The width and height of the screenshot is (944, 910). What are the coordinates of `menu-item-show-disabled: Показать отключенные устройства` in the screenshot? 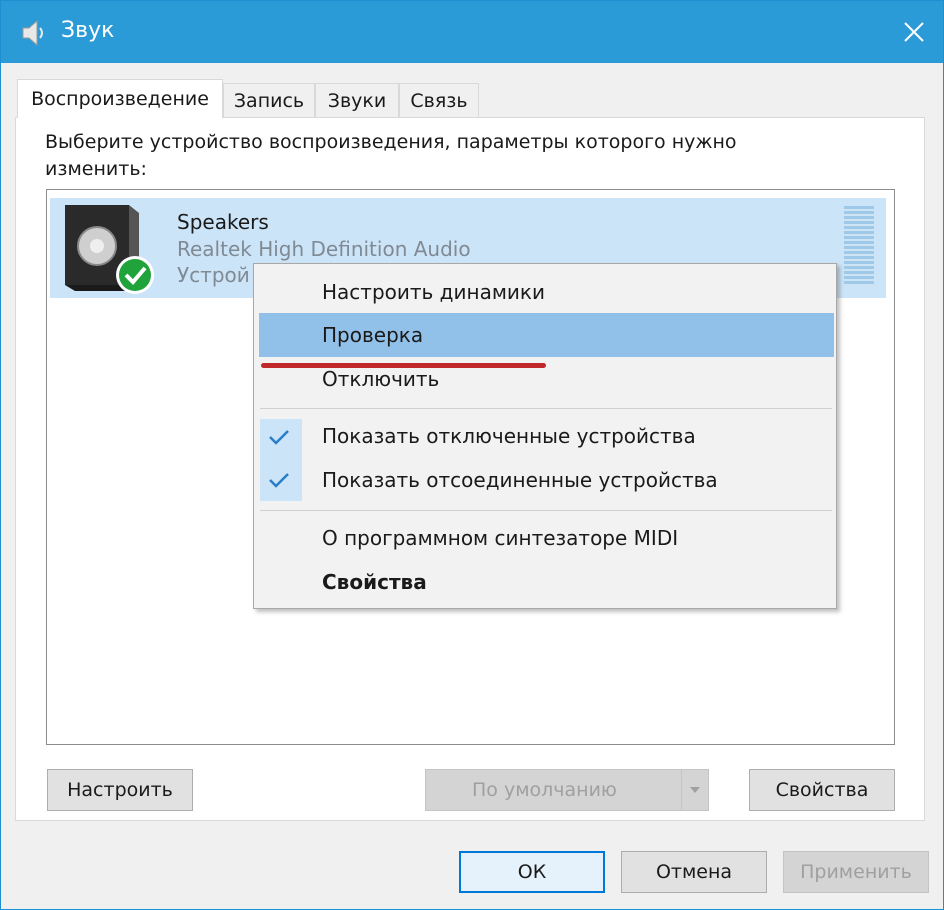 It's located at (509, 436).